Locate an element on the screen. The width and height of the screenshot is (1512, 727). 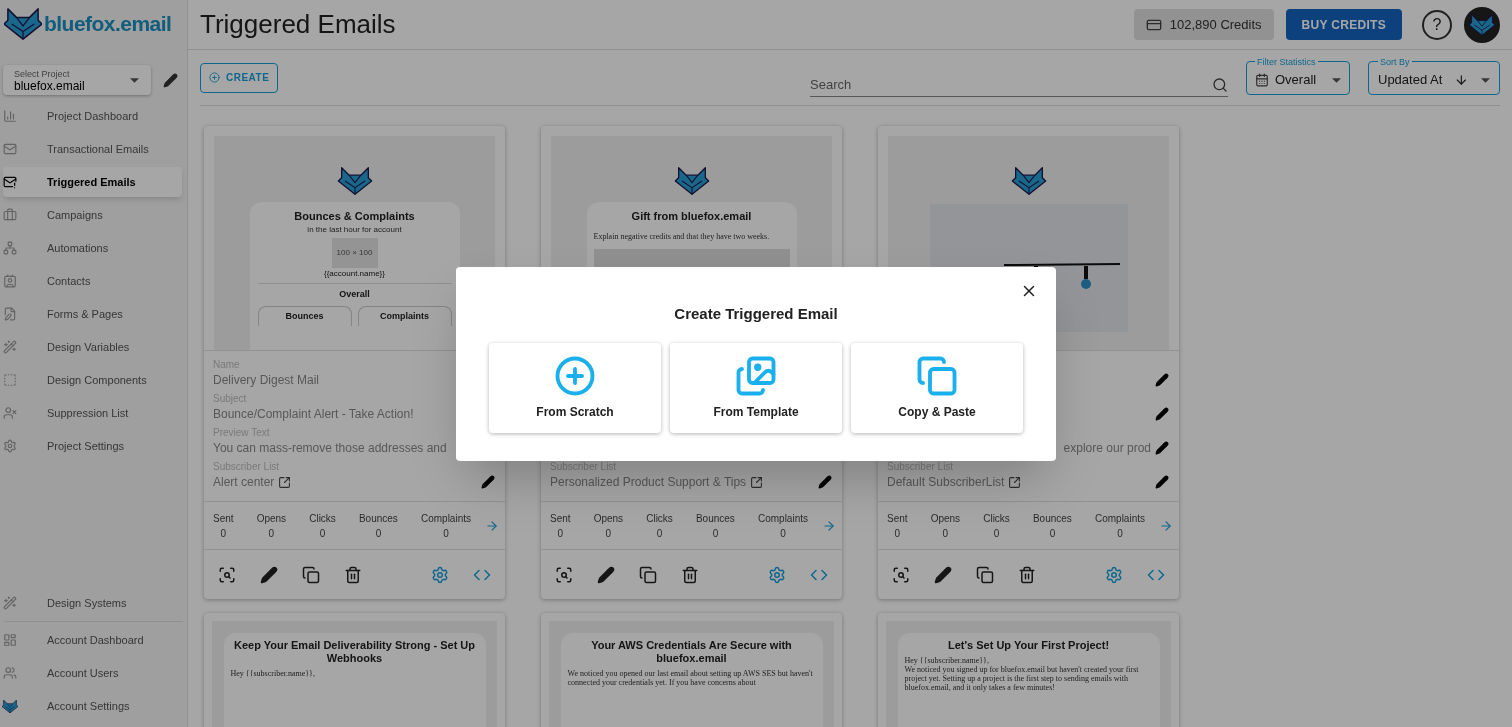
sidebar-item: Automations is located at coordinates (92, 248).